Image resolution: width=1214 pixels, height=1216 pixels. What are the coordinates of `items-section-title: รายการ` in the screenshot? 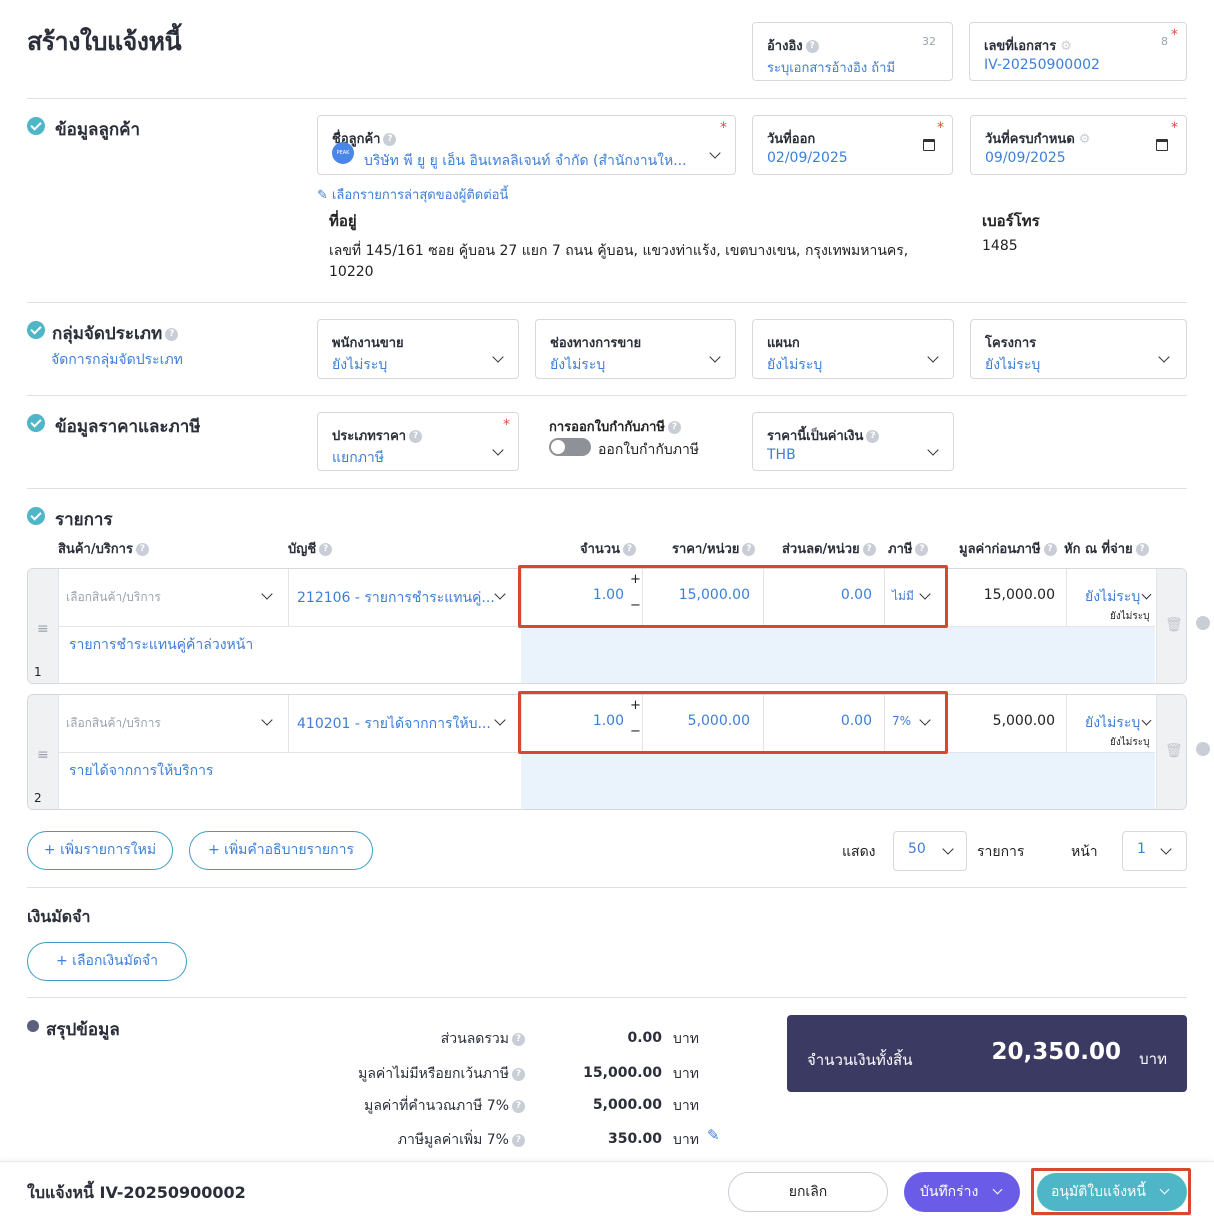 It's located at (84, 520).